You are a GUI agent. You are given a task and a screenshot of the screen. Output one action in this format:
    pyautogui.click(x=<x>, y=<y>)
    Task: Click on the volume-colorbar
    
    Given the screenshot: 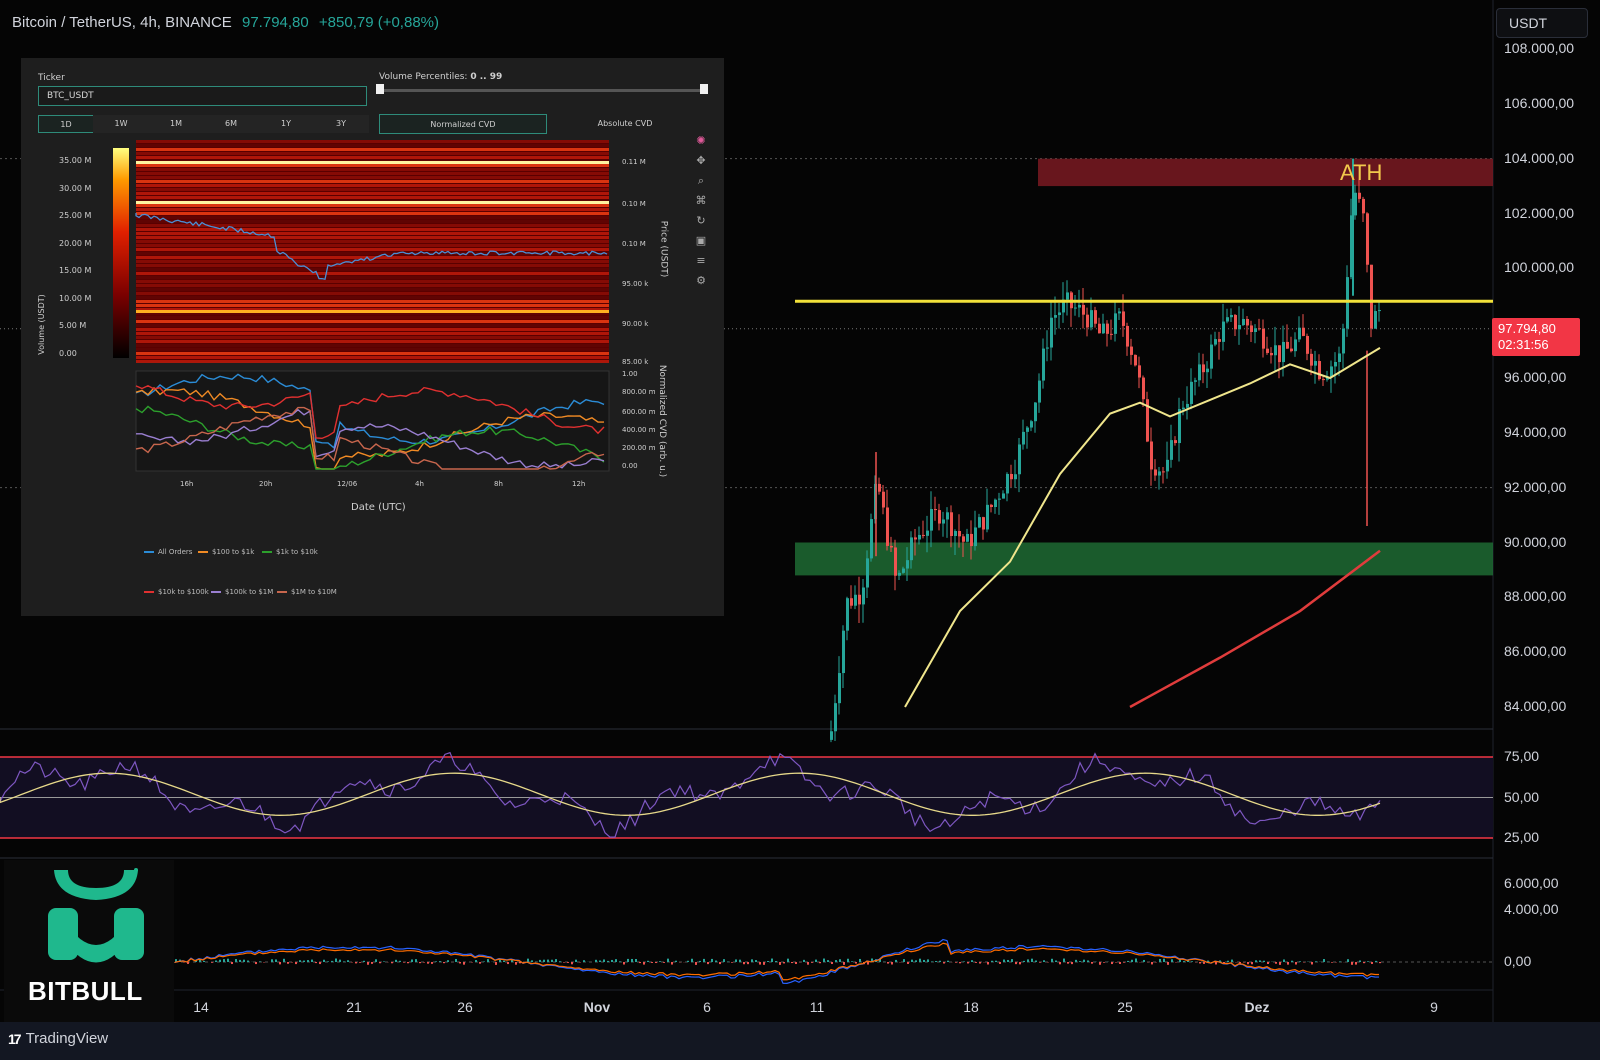 What is the action you would take?
    pyautogui.click(x=121, y=253)
    